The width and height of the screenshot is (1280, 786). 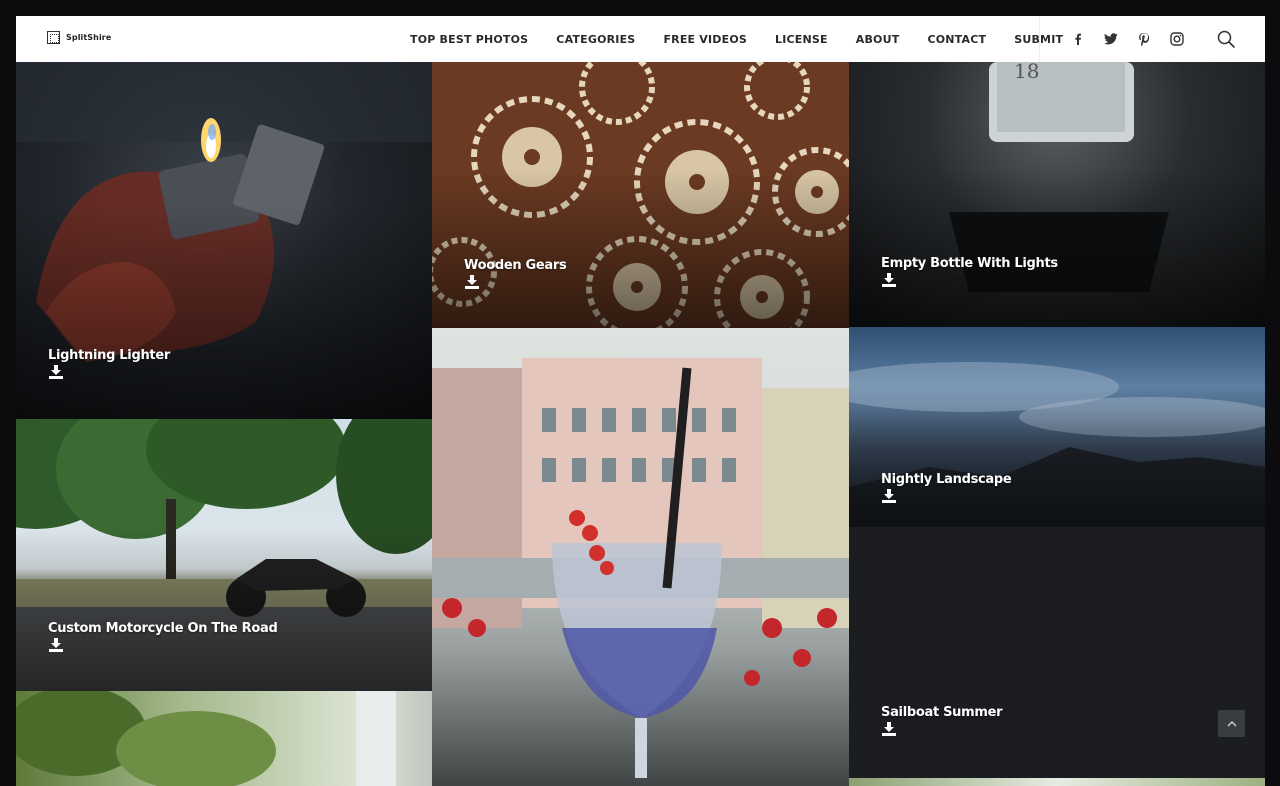 What do you see at coordinates (1226, 39) in the screenshot?
I see `search-icon` at bounding box center [1226, 39].